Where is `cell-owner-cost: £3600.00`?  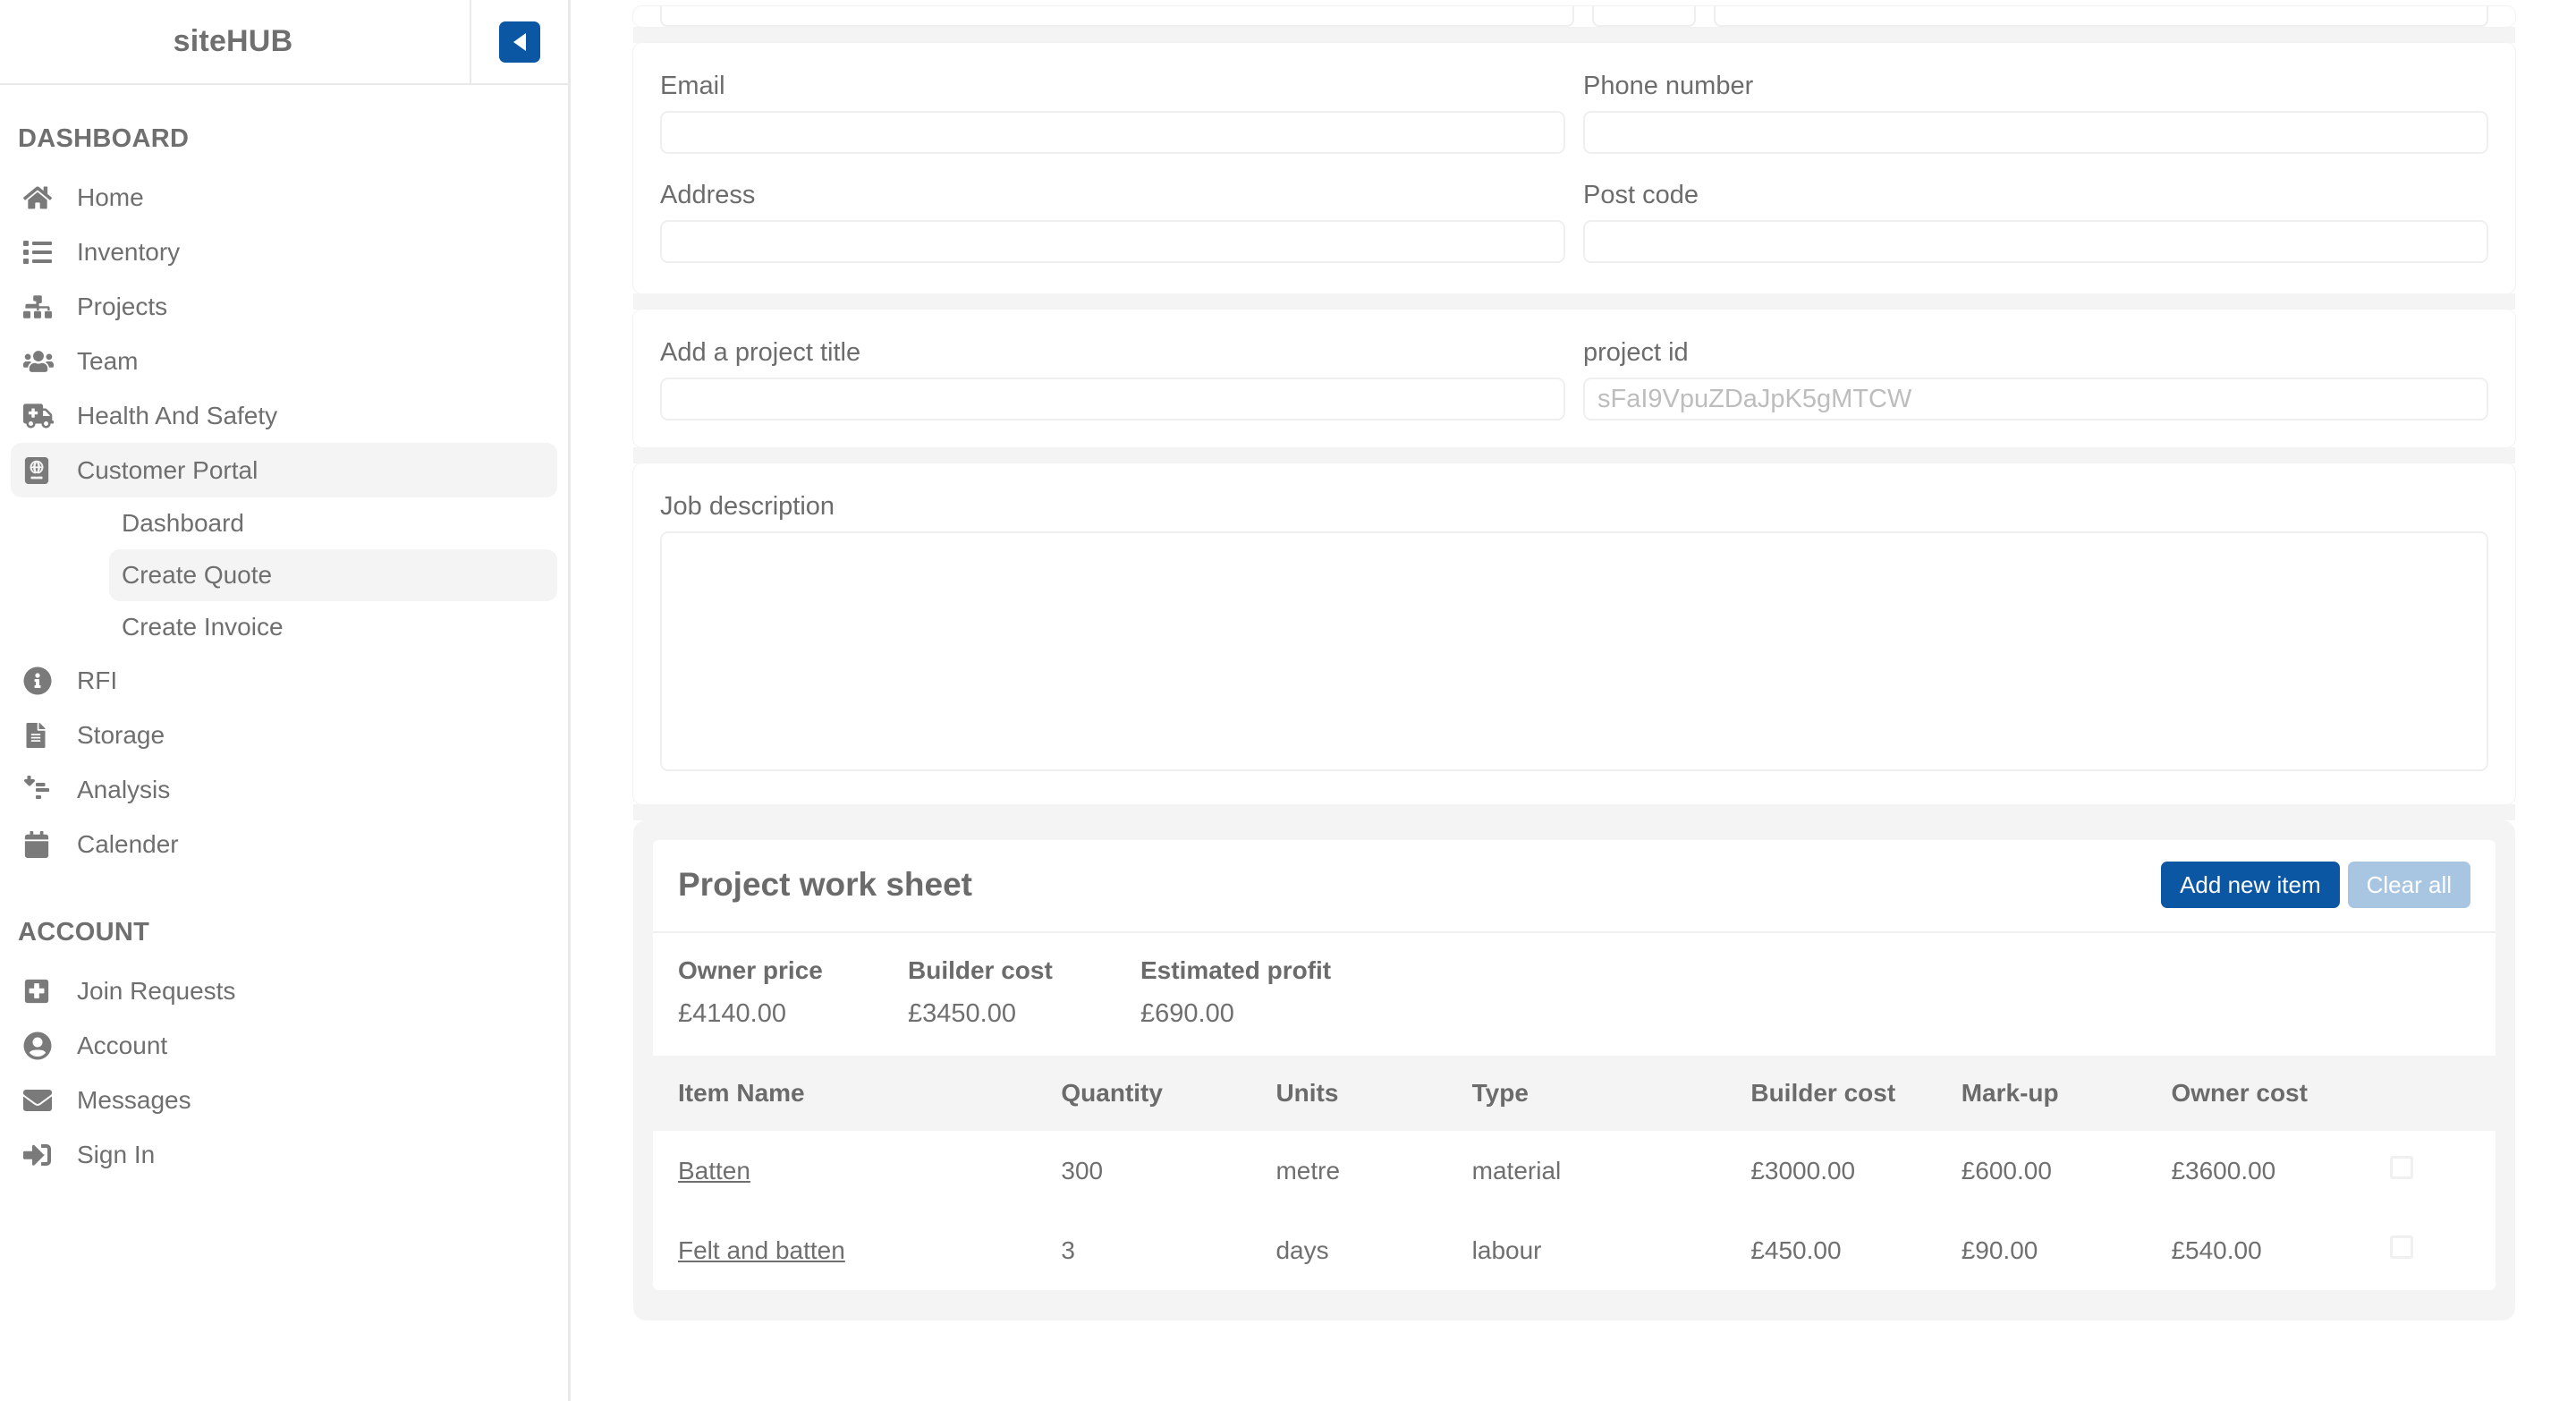 cell-owner-cost: £3600.00 is located at coordinates (2281, 1170).